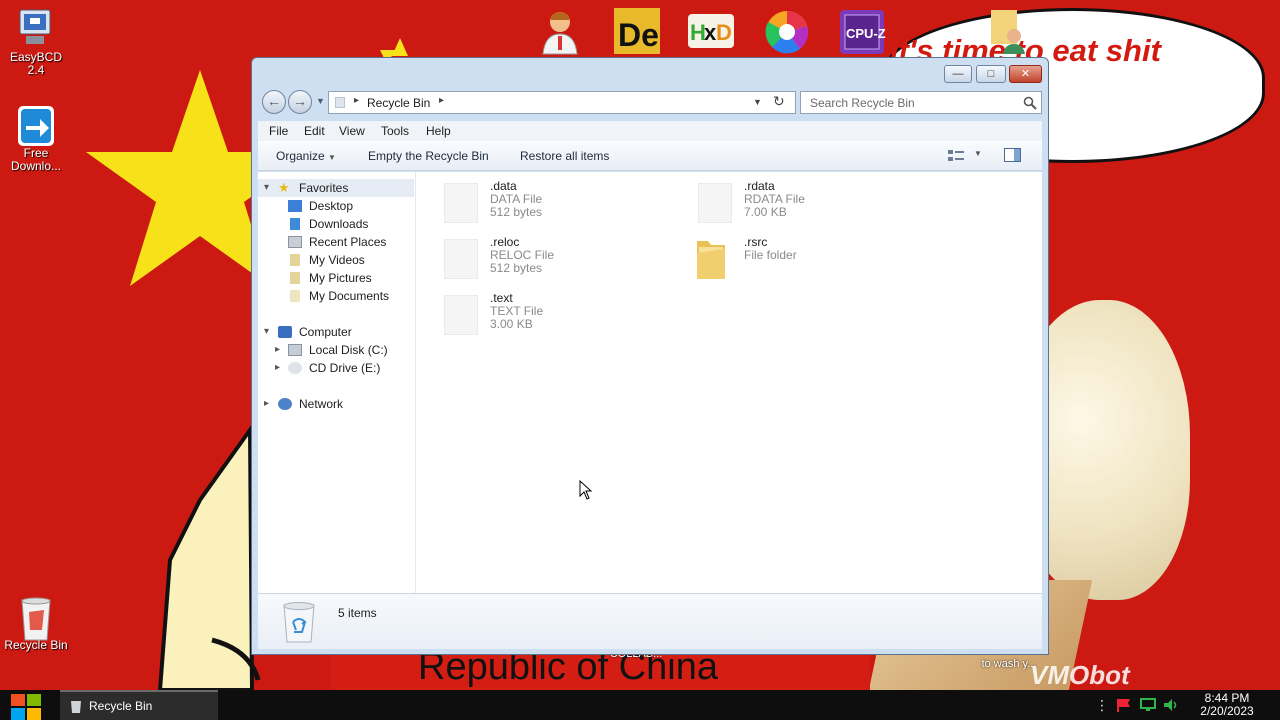 The width and height of the screenshot is (1280, 720). I want to click on close-button: ✕, so click(1025, 74).